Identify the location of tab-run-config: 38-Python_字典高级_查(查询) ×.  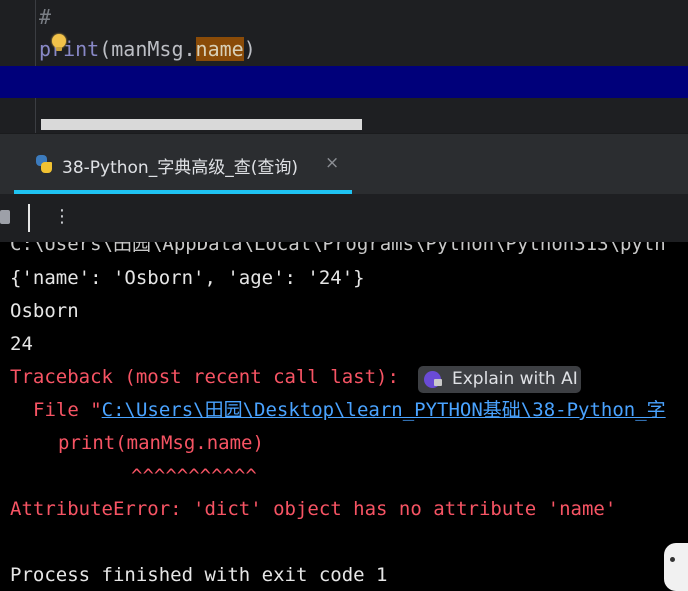
(183, 164).